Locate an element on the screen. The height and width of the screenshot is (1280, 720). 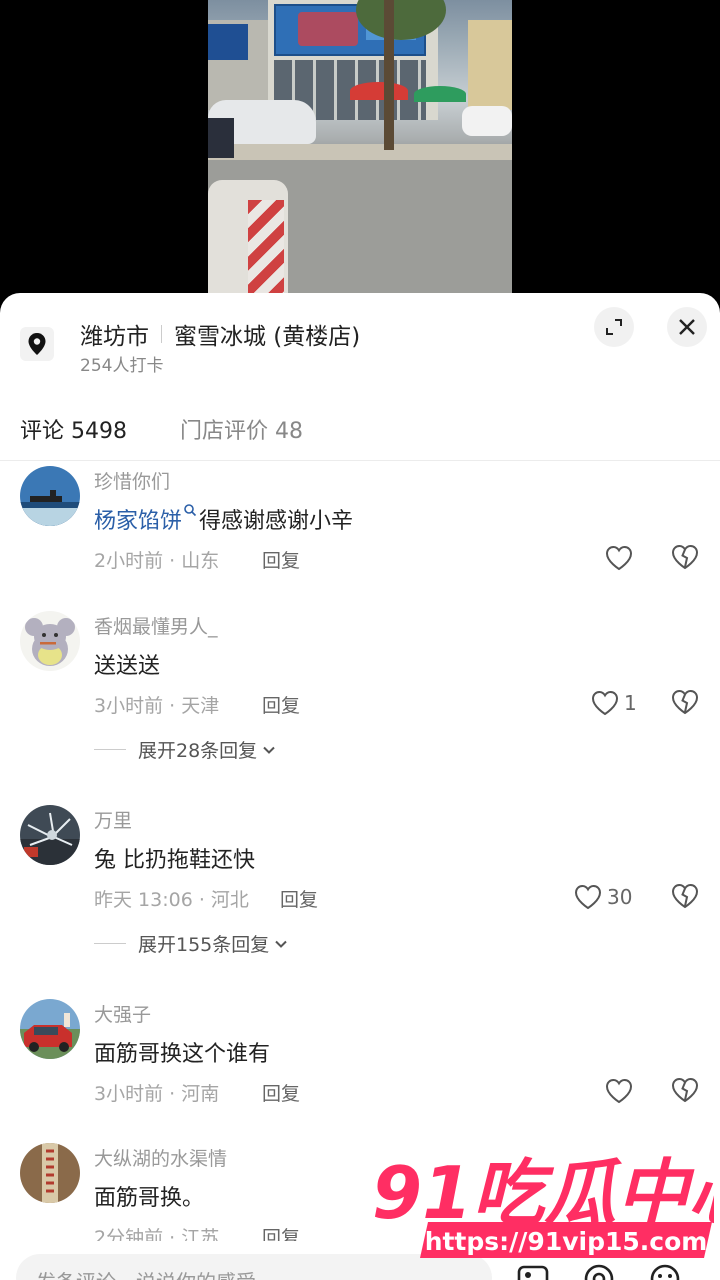
close-icon is located at coordinates (687, 327).